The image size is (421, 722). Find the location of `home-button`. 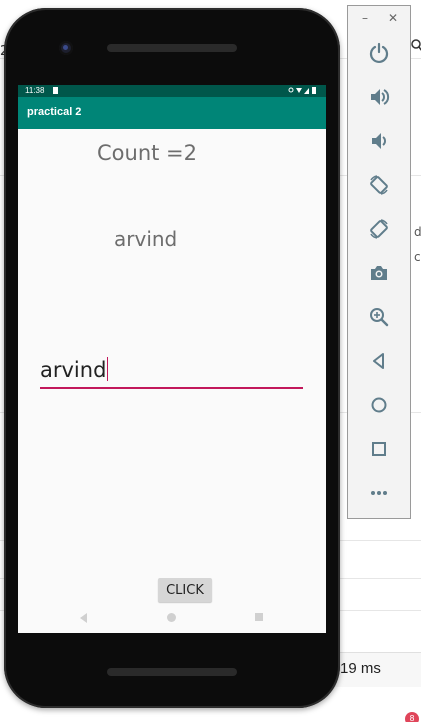

home-button is located at coordinates (379, 405).